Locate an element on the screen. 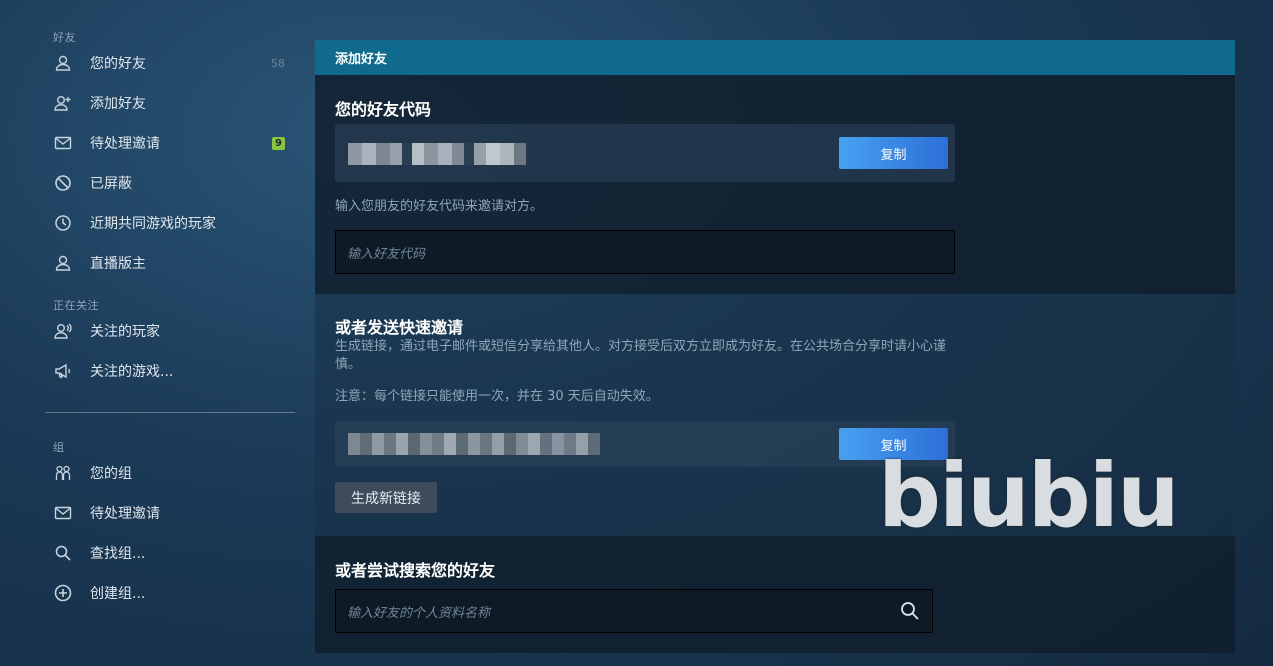 The height and width of the screenshot is (666, 1273). sidebar-item-your-groups: 您的组 is located at coordinates (170, 473).